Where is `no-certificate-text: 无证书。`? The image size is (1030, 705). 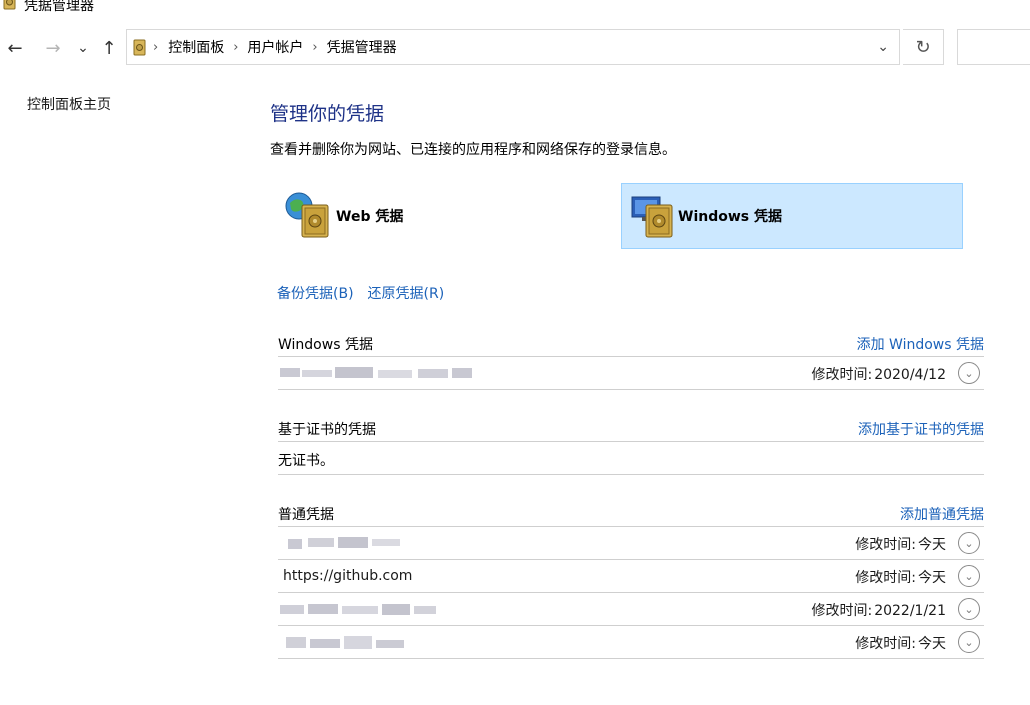
no-certificate-text: 无证书。 is located at coordinates (306, 461).